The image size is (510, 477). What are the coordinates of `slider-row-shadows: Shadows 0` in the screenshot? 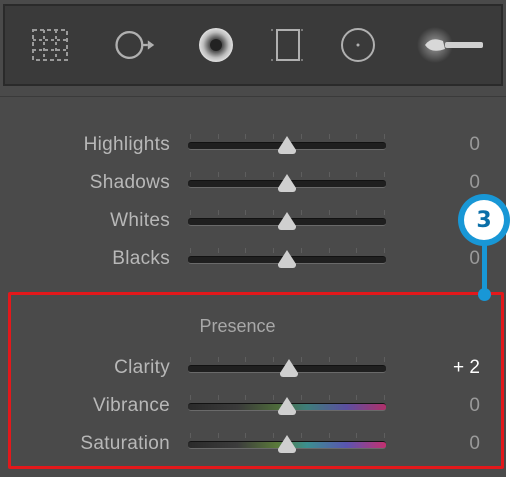 It's located at (253, 183).